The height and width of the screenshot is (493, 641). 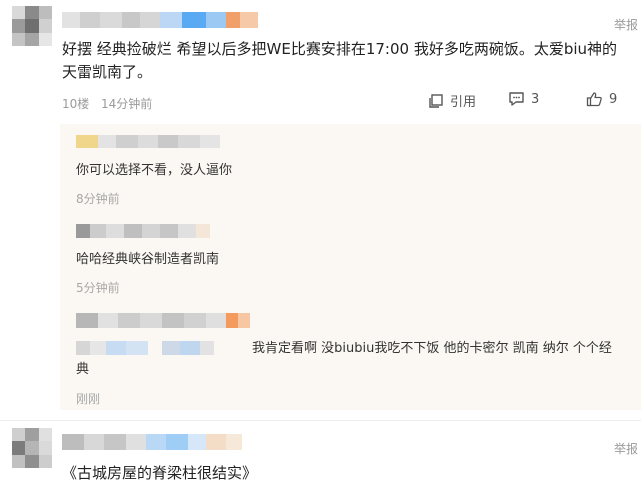 I want to click on reply-time: 8分钟前, so click(x=98, y=199).